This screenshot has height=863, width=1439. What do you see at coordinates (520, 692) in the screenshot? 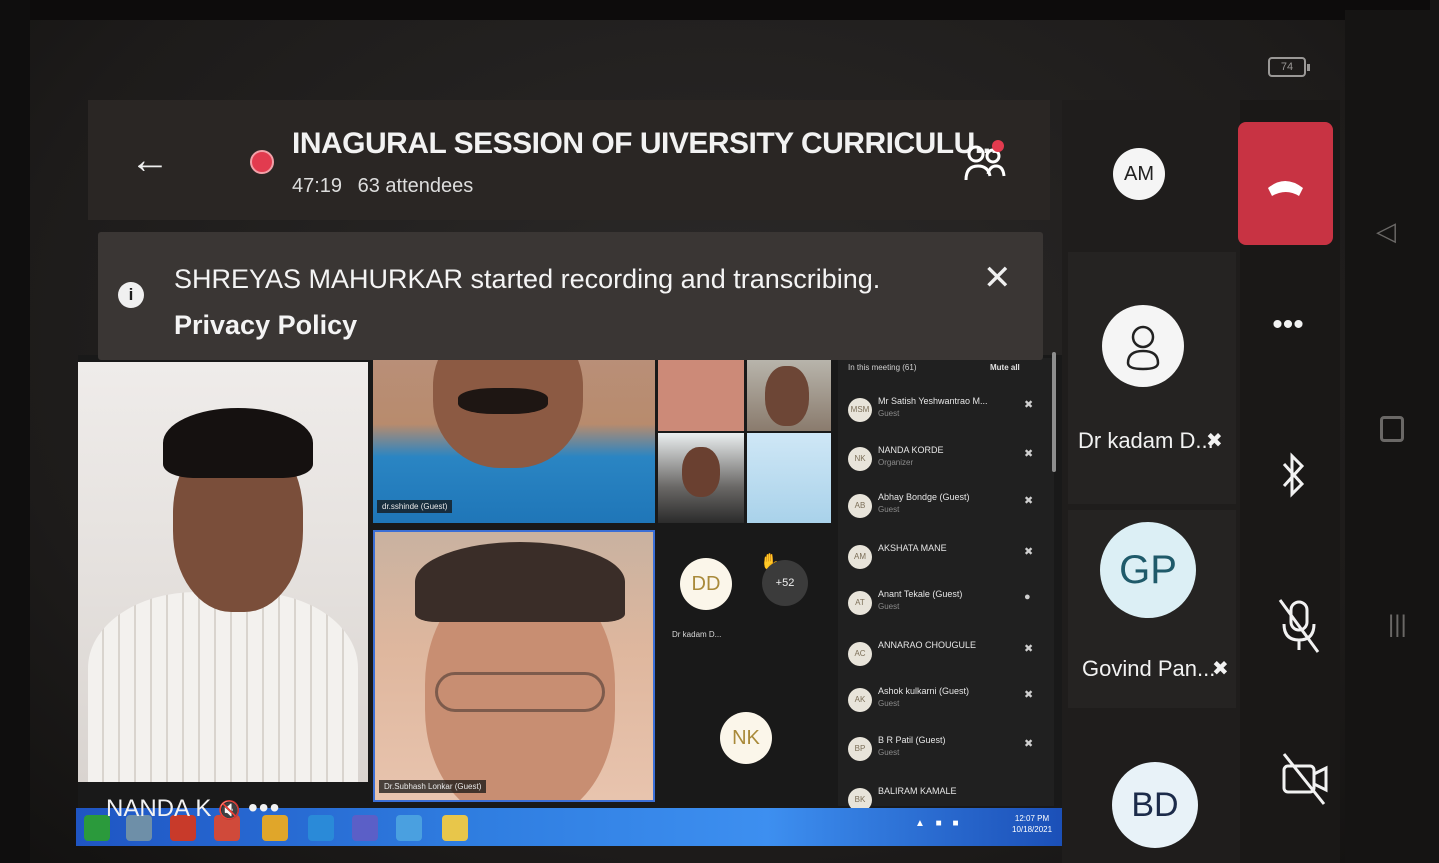
I see `glasses` at bounding box center [520, 692].